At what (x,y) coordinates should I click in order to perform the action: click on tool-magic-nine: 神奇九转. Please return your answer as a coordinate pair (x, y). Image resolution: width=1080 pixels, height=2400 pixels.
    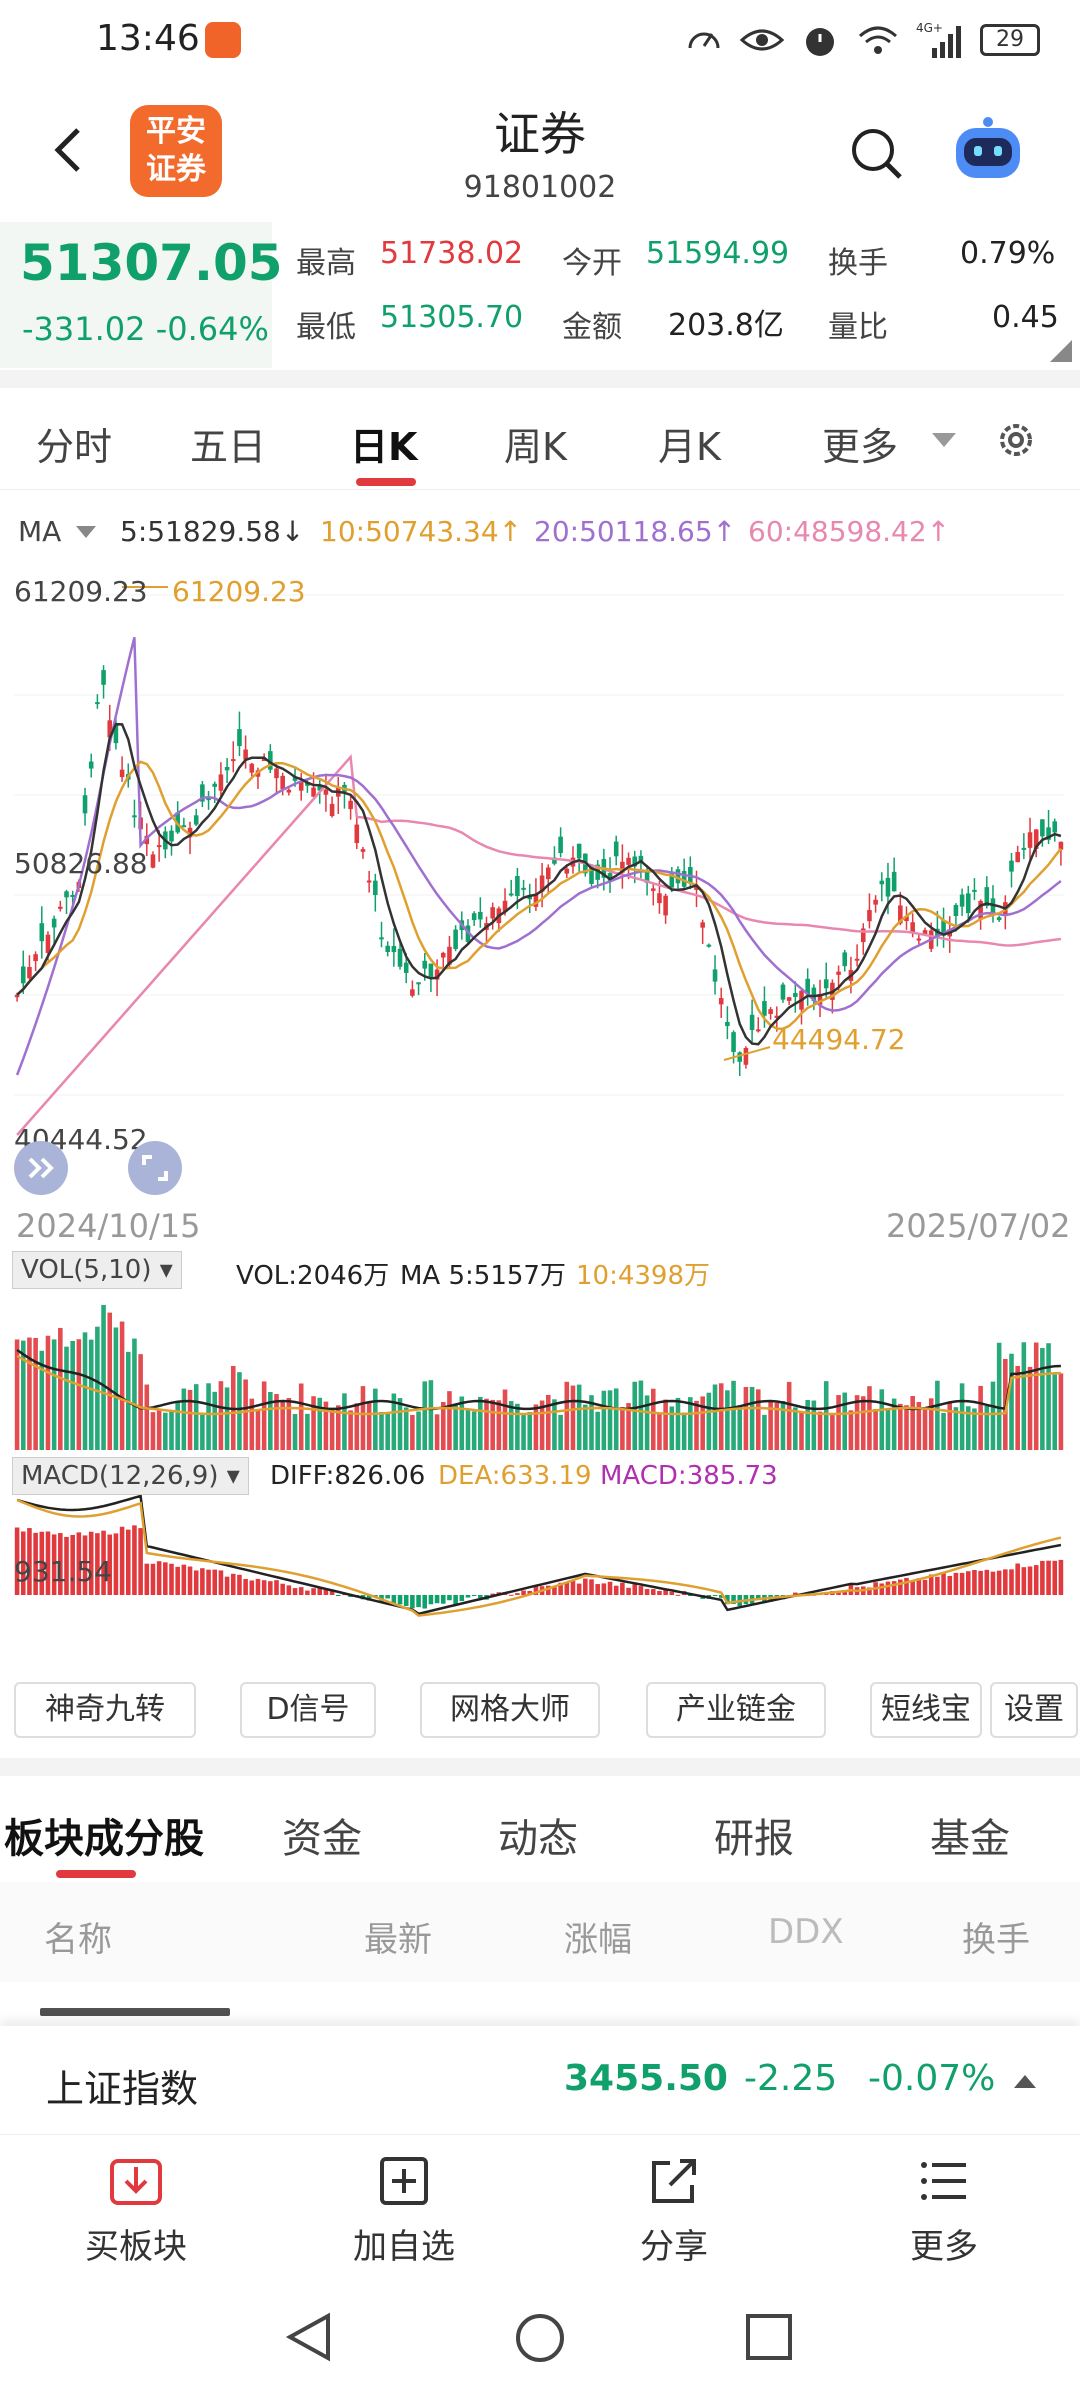
    Looking at the image, I should click on (105, 1710).